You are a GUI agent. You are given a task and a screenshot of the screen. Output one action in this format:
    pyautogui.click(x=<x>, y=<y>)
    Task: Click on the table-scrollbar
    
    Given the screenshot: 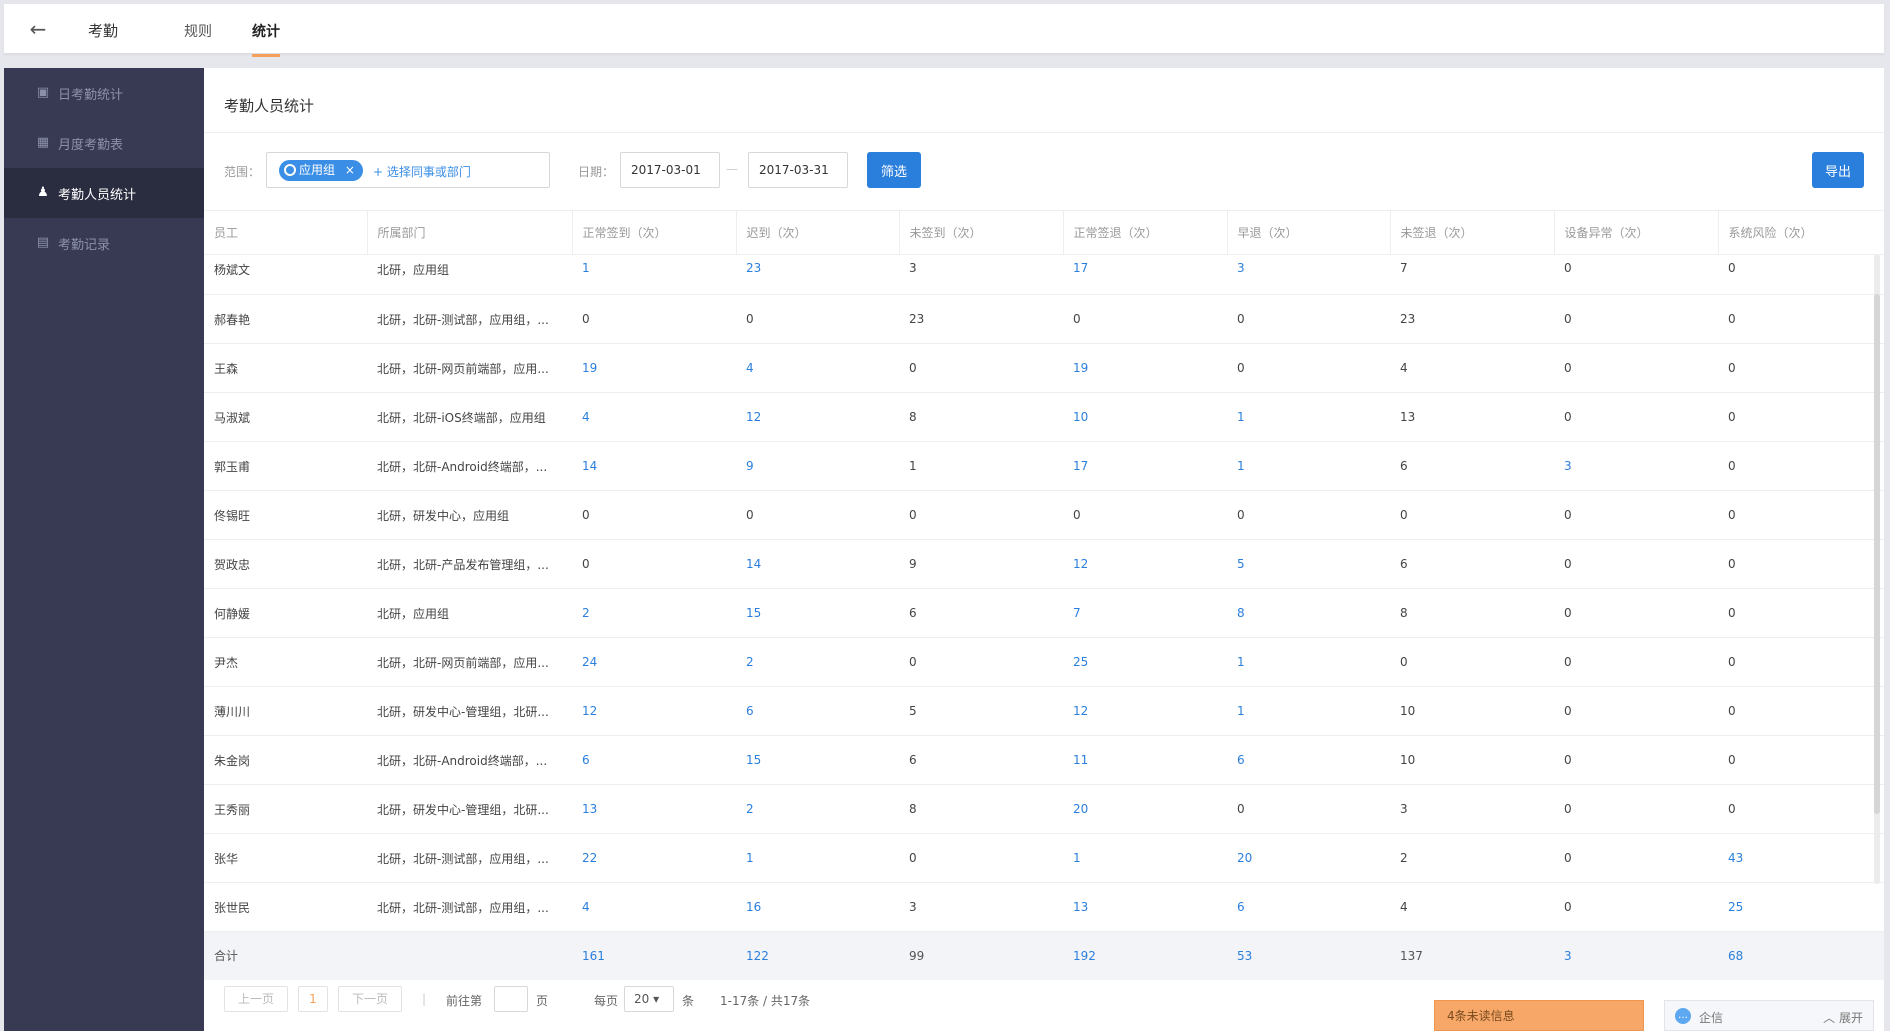 What is the action you would take?
    pyautogui.click(x=1877, y=569)
    